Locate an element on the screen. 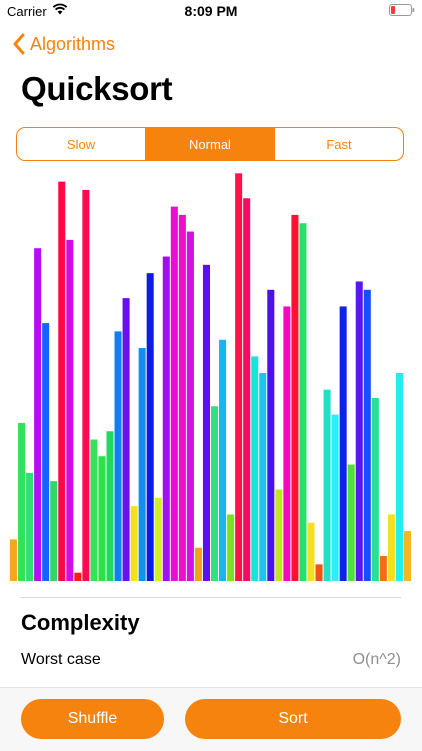  battery-icon is located at coordinates (402, 10).